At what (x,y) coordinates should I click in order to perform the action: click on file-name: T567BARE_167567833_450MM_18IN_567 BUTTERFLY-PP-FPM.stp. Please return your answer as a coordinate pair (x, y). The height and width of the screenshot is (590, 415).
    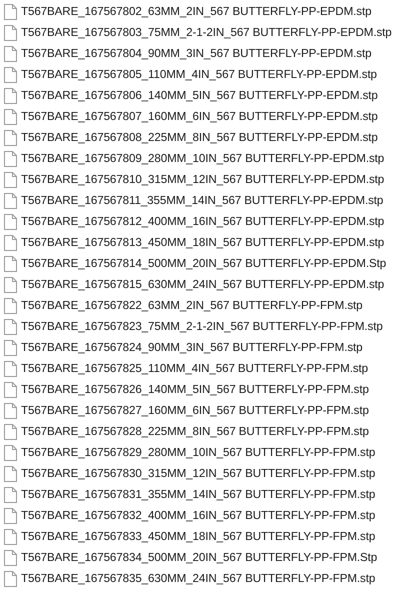
    Looking at the image, I should click on (198, 536).